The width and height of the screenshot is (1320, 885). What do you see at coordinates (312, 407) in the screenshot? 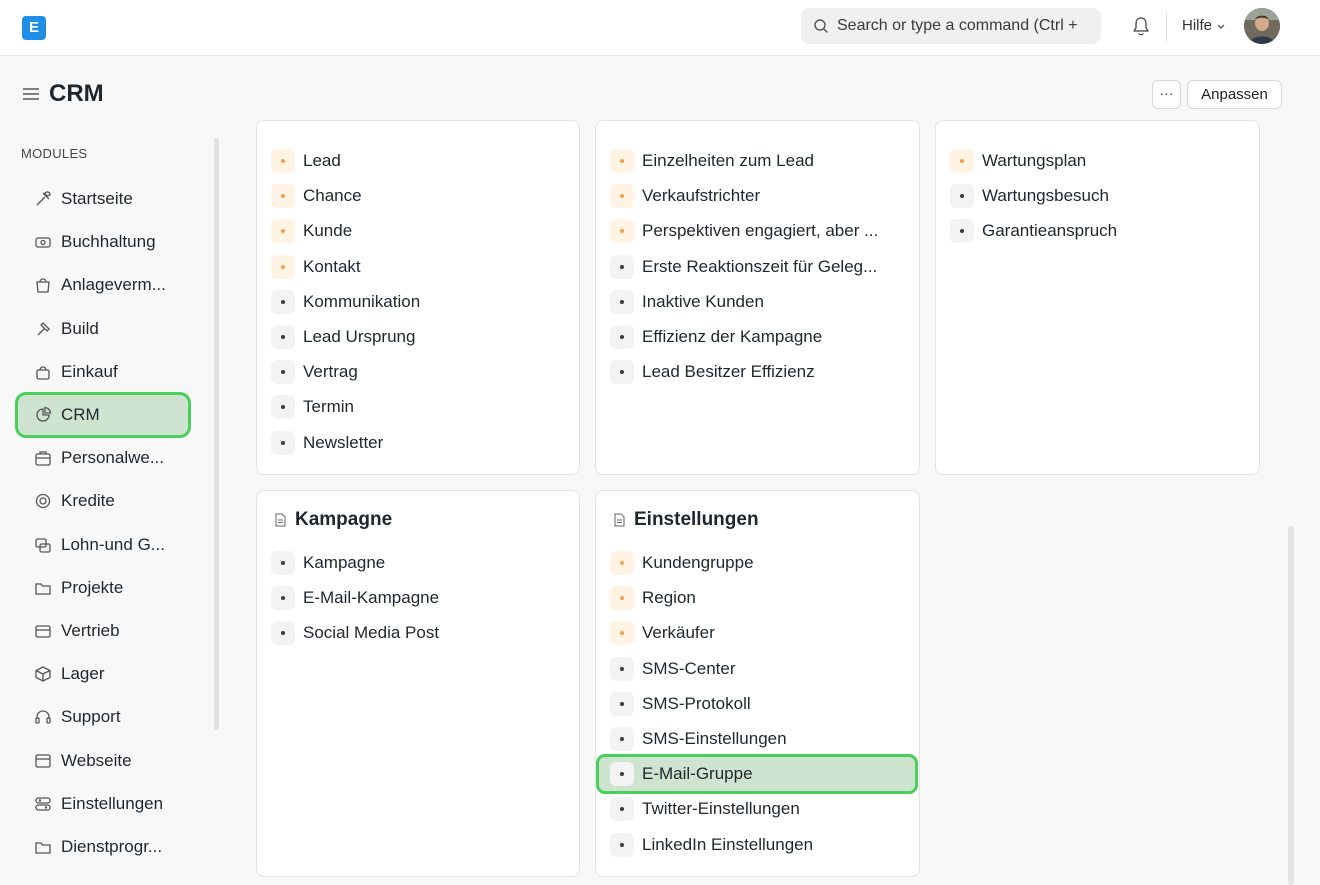
I see `shortcut-link: Termin` at bounding box center [312, 407].